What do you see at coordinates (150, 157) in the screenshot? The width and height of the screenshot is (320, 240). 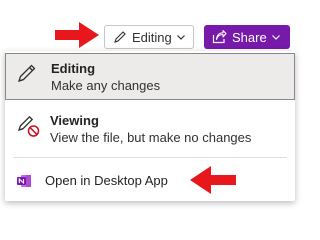 I see `menu-divider` at bounding box center [150, 157].